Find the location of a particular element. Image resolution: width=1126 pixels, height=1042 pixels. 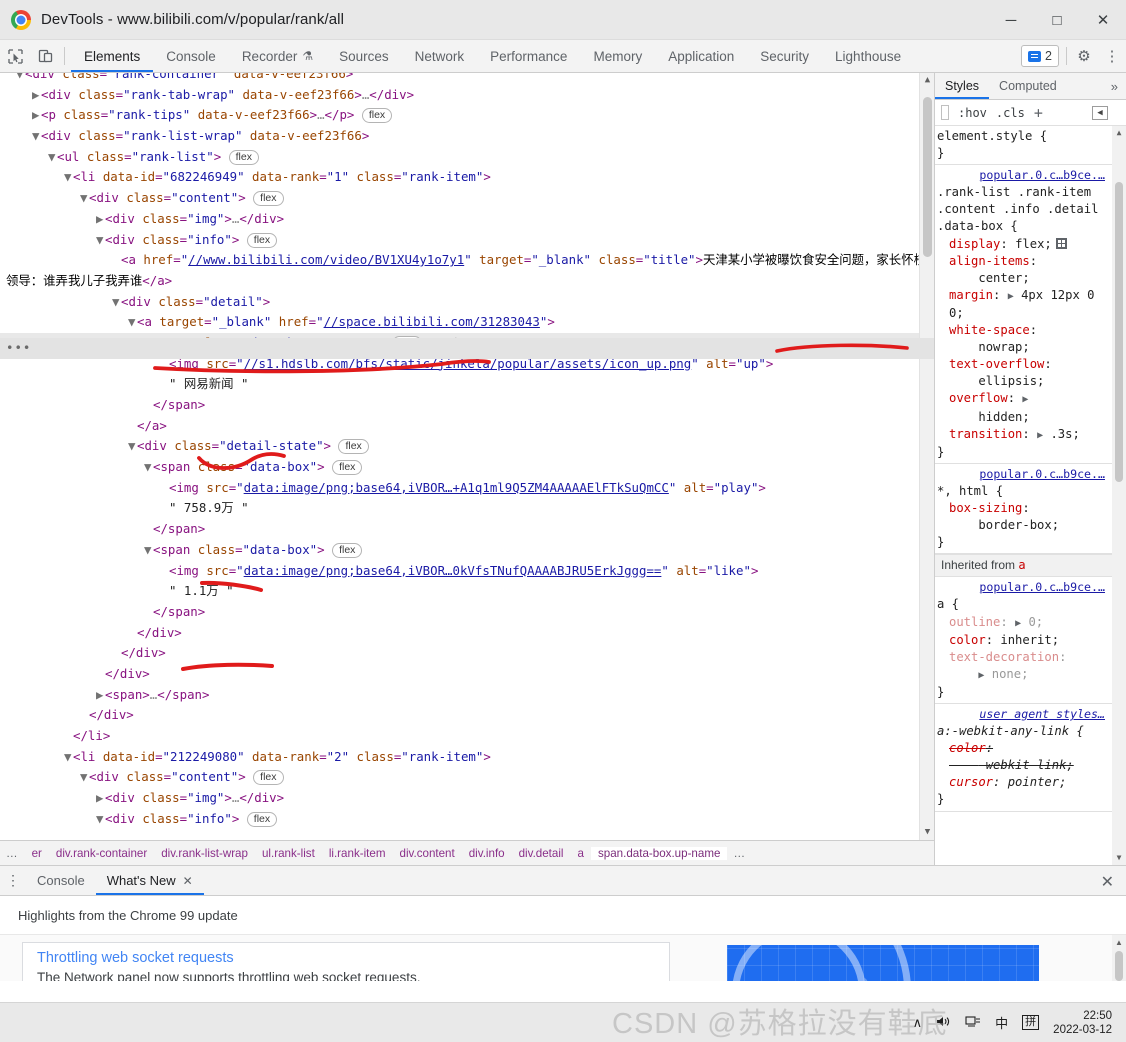

network-icon is located at coordinates (973, 1023).